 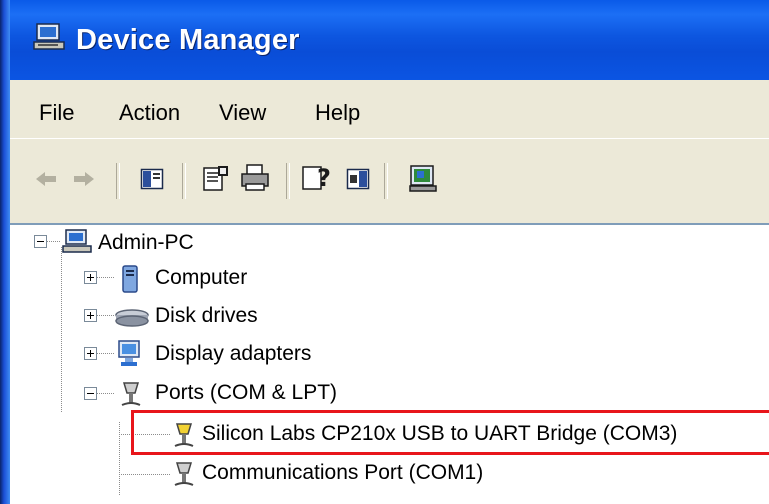 I want to click on tree-node-communications-port: Communications Port (COM1), so click(x=389, y=473).